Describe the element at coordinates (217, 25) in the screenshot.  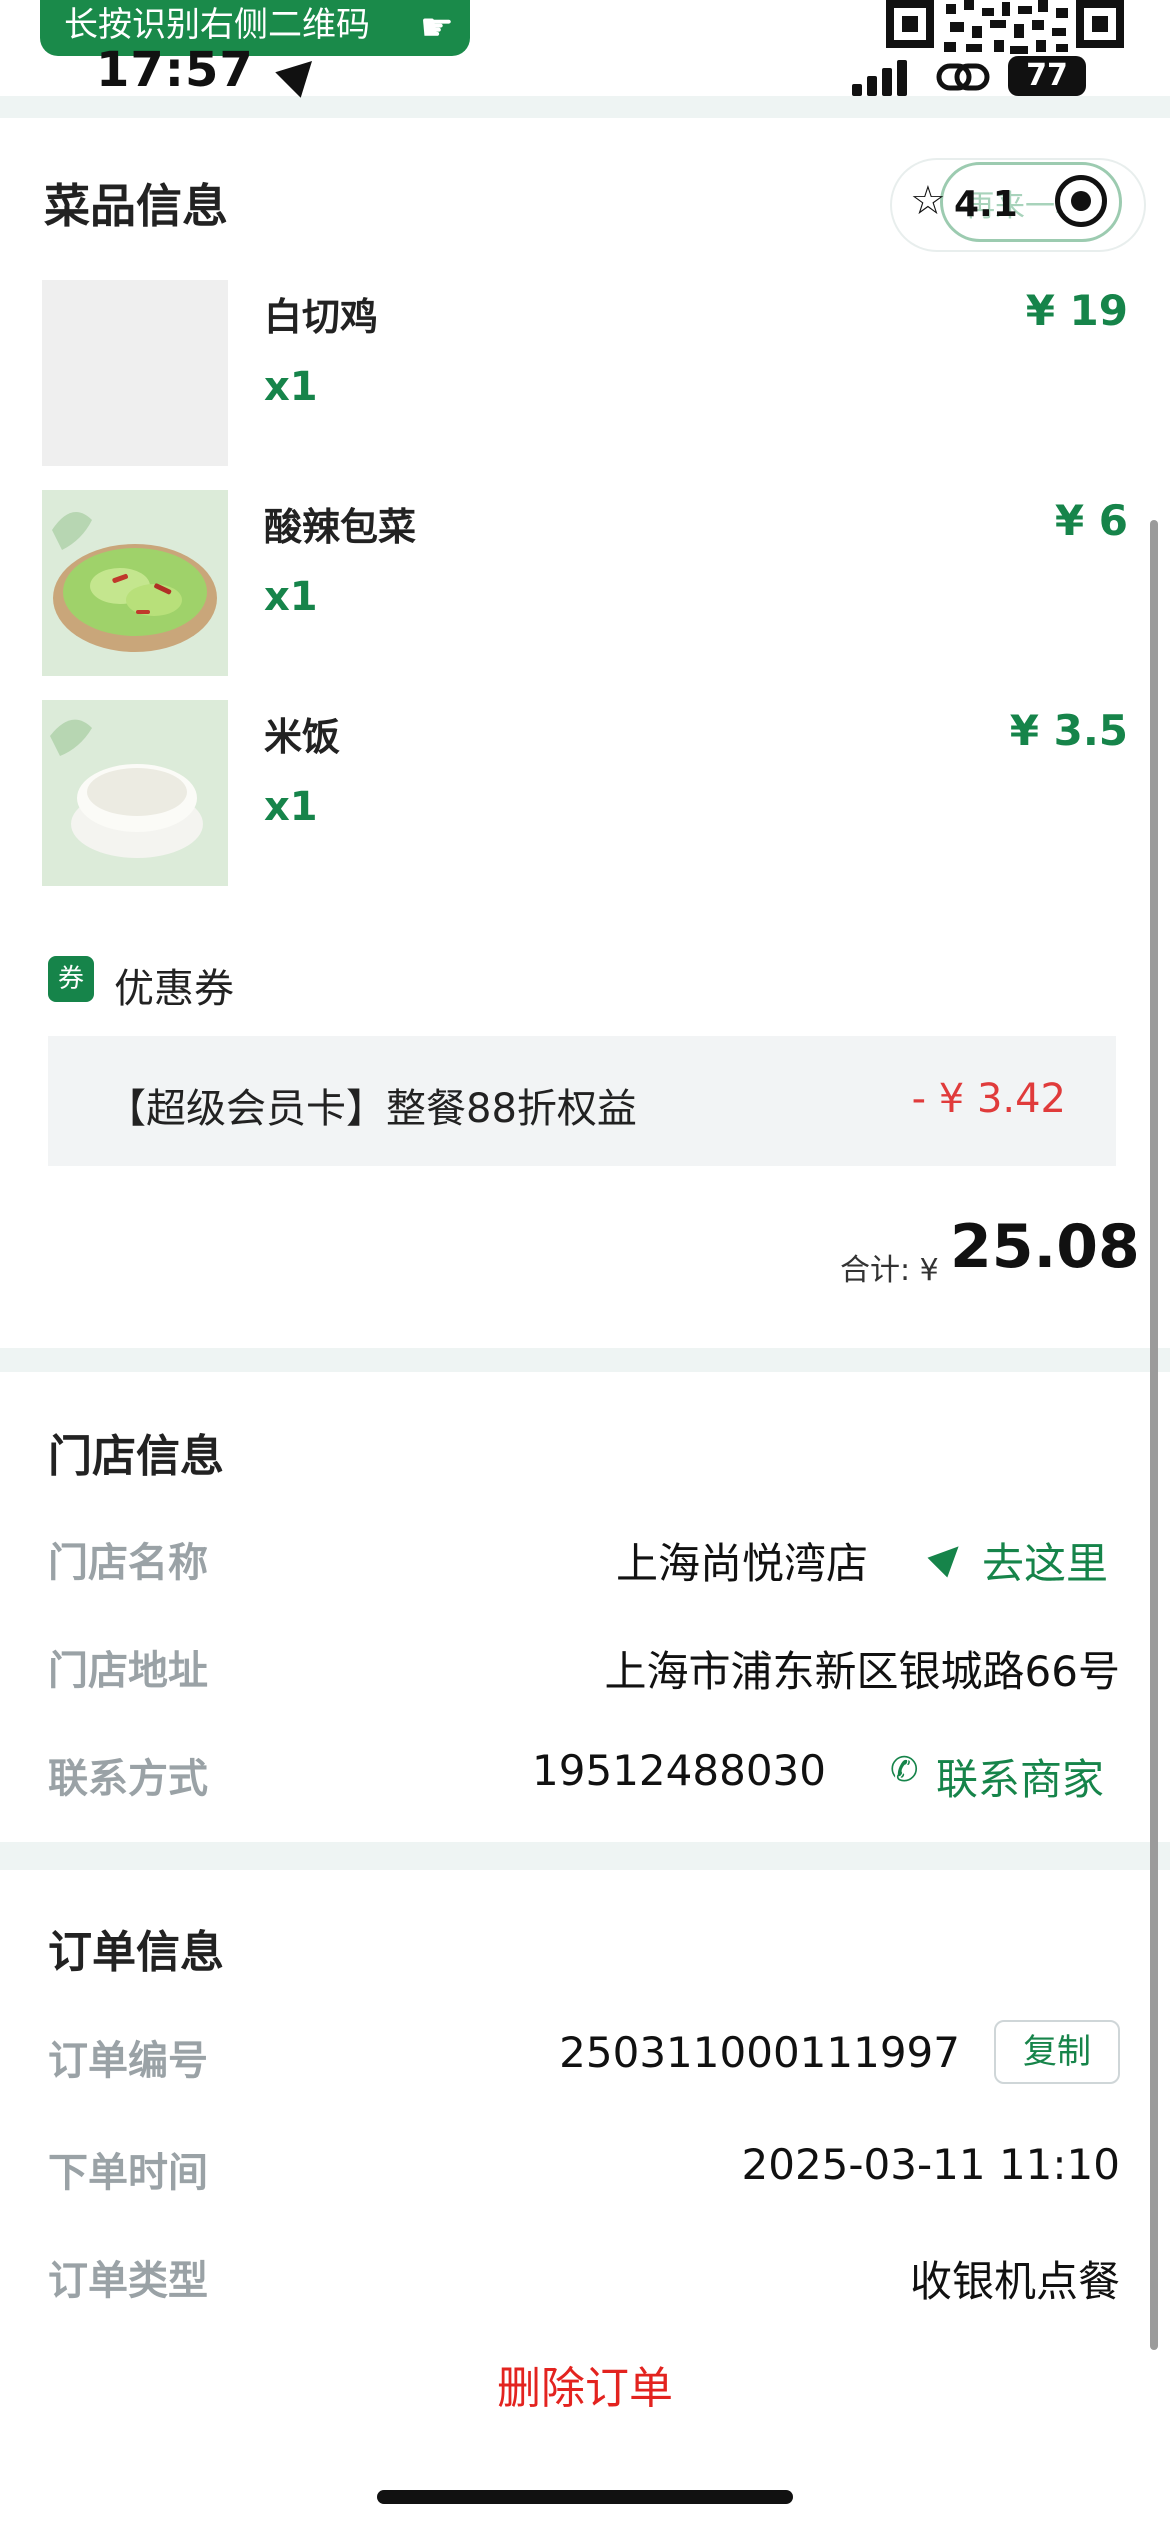
I see `qr-hint-text: 长按识别右侧二维码` at that location.